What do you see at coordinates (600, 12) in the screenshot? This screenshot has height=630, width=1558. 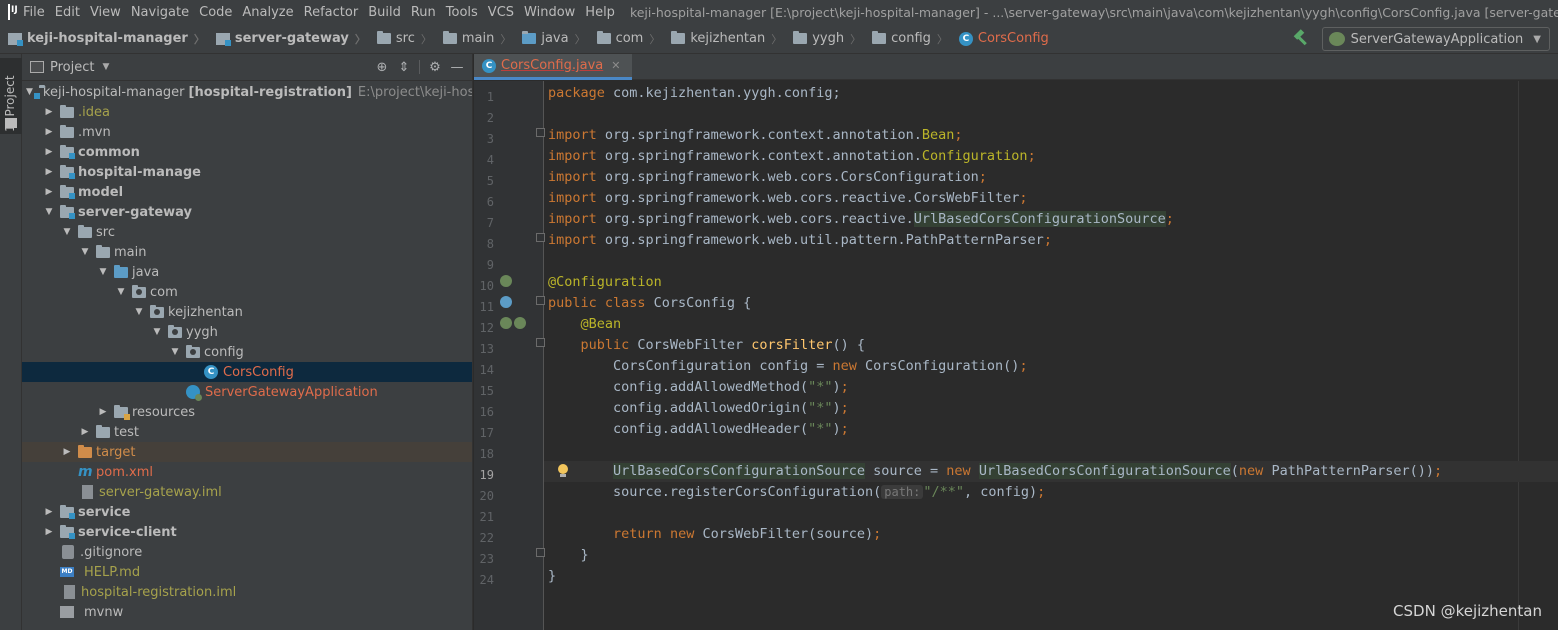 I see `menu-help: Help` at bounding box center [600, 12].